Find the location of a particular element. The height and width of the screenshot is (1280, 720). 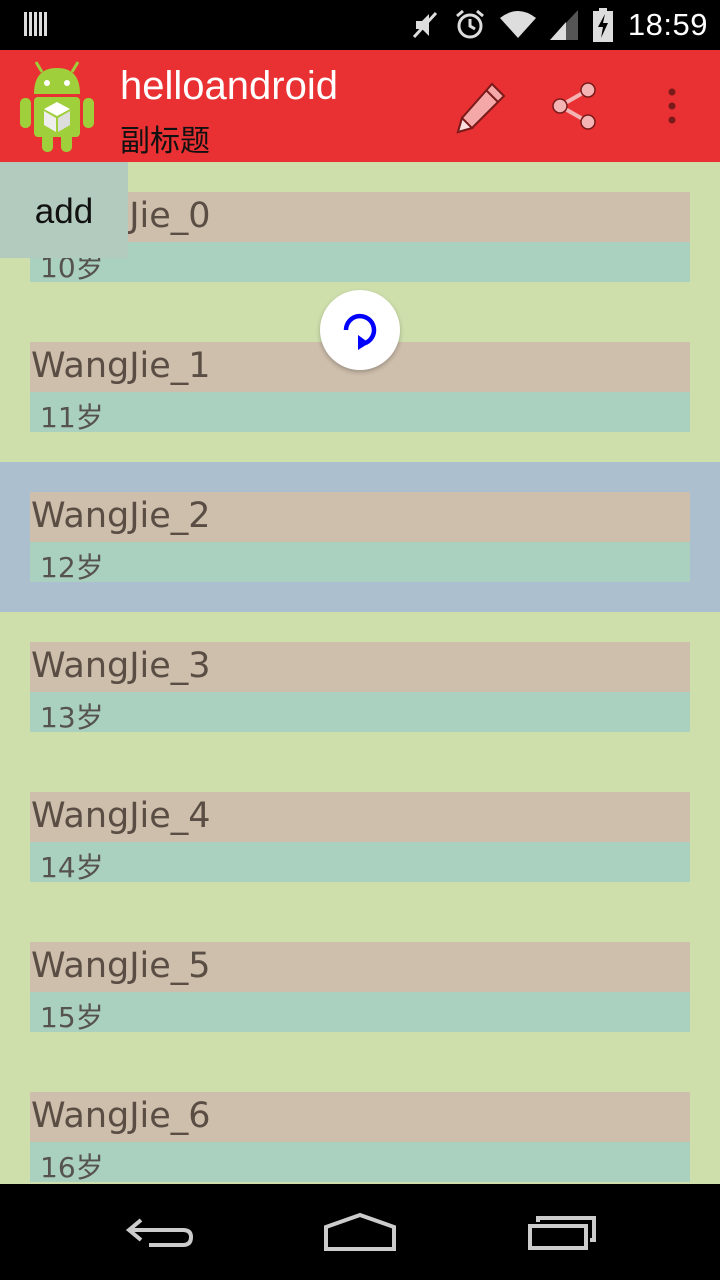

person-name: WangJie_4 is located at coordinates (121, 816).